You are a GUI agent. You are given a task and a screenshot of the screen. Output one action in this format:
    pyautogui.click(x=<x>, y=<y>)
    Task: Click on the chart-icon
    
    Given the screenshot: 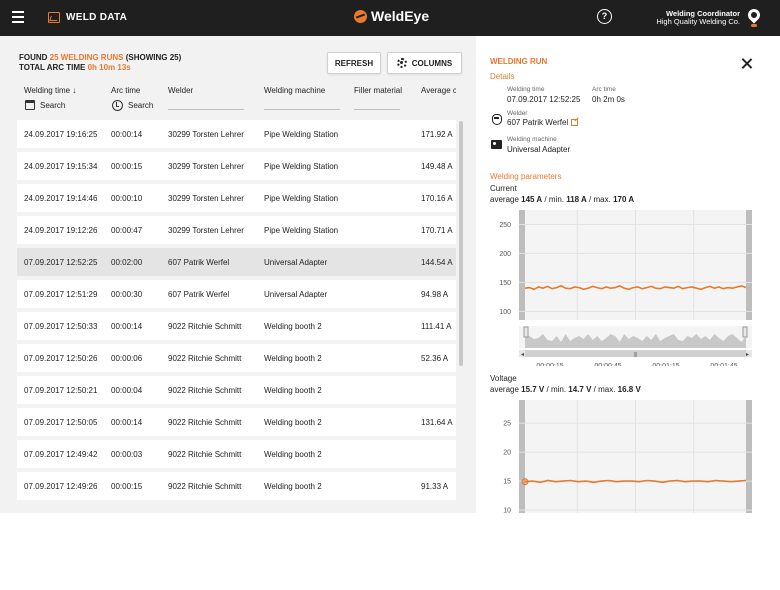 What is the action you would take?
    pyautogui.click(x=54, y=17)
    